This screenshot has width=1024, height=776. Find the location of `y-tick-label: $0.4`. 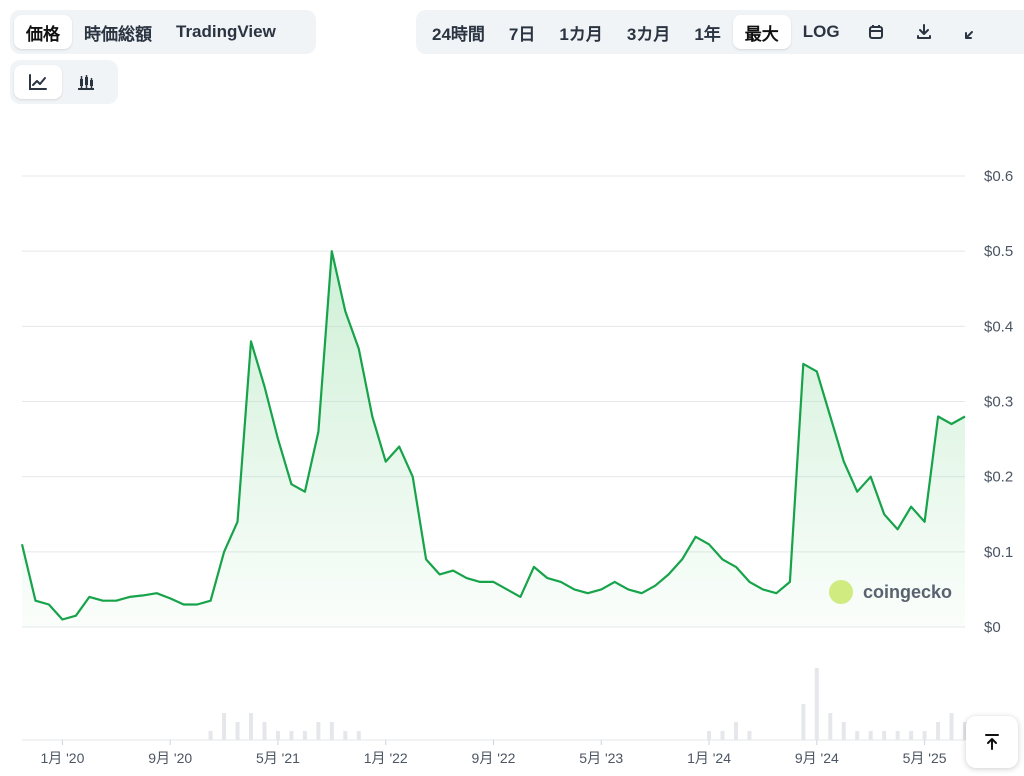

y-tick-label: $0.4 is located at coordinates (998, 326).